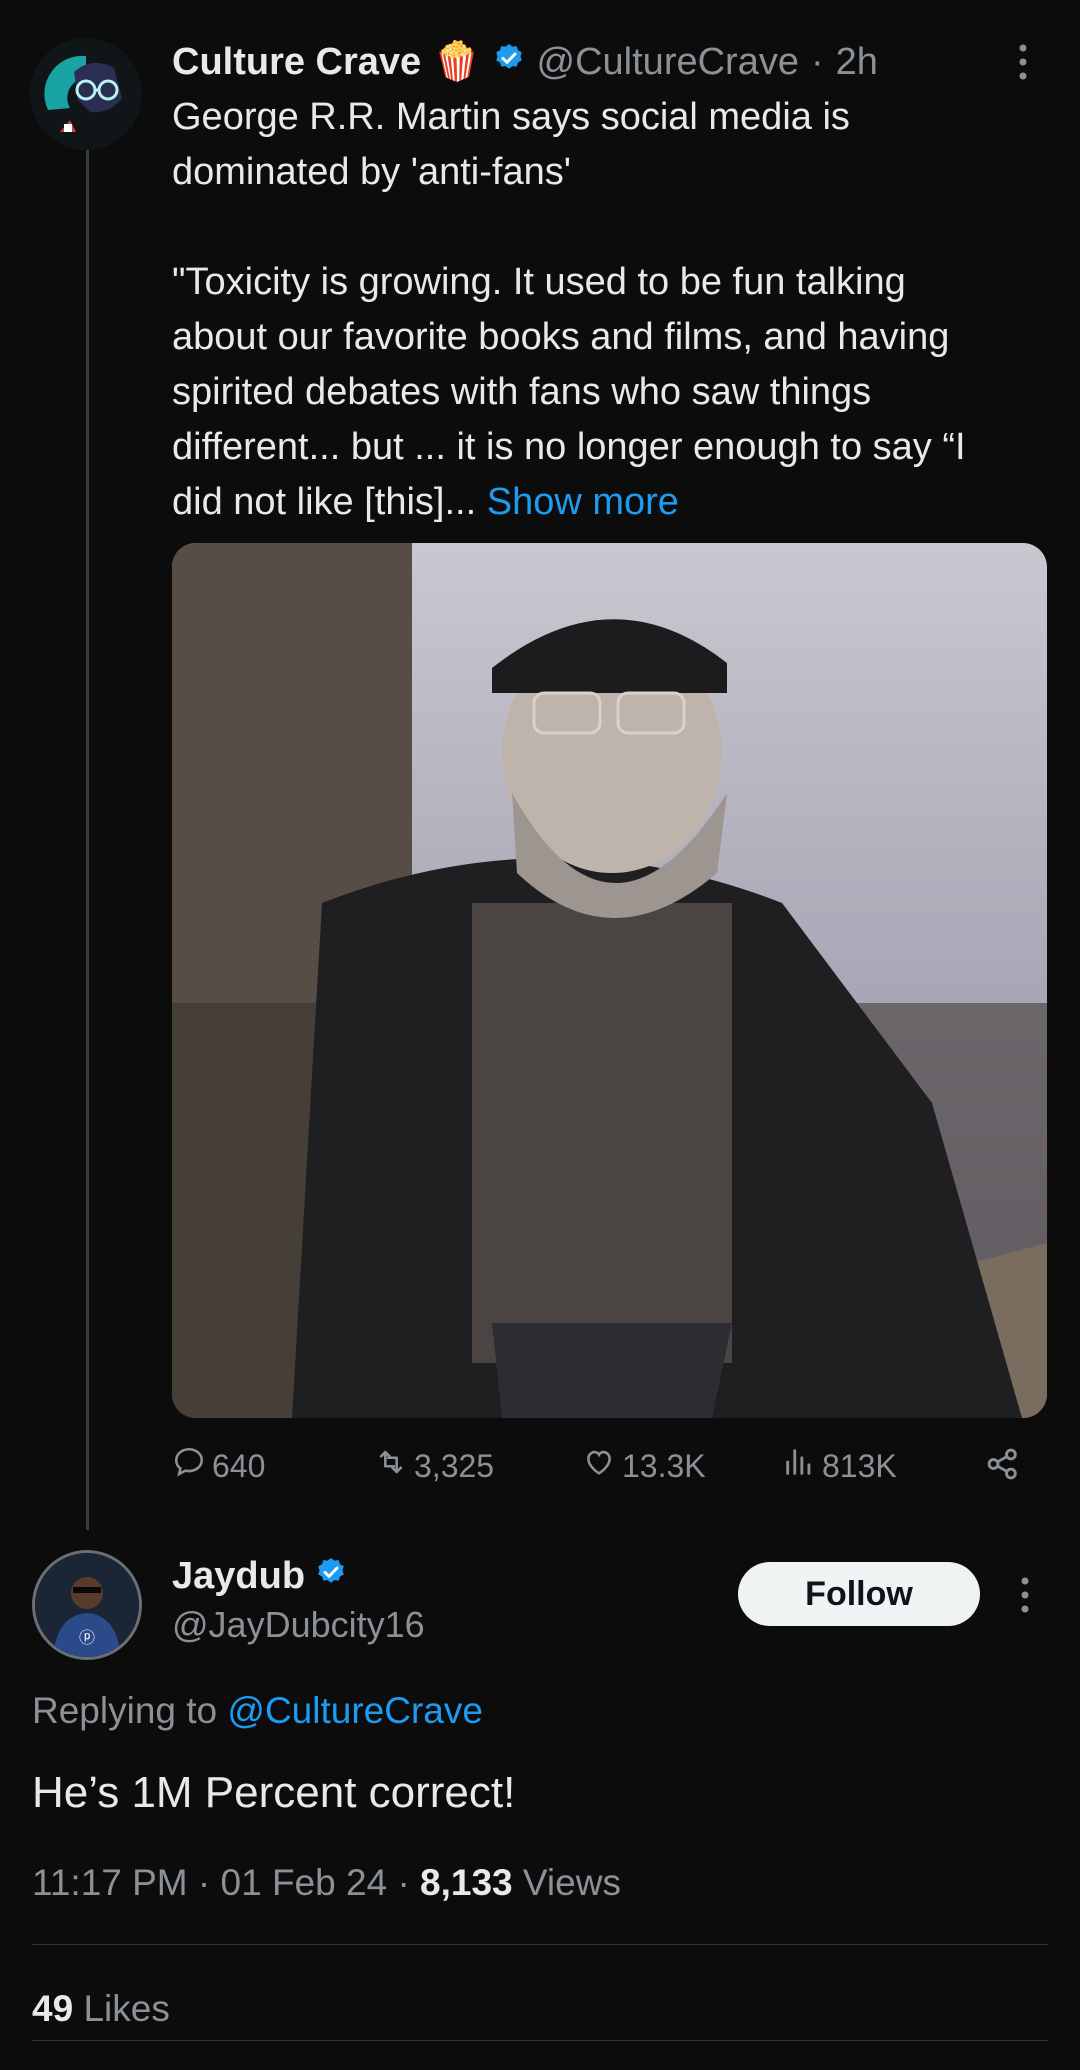  Describe the element at coordinates (599, 1466) in the screenshot. I see `like-icon` at that location.